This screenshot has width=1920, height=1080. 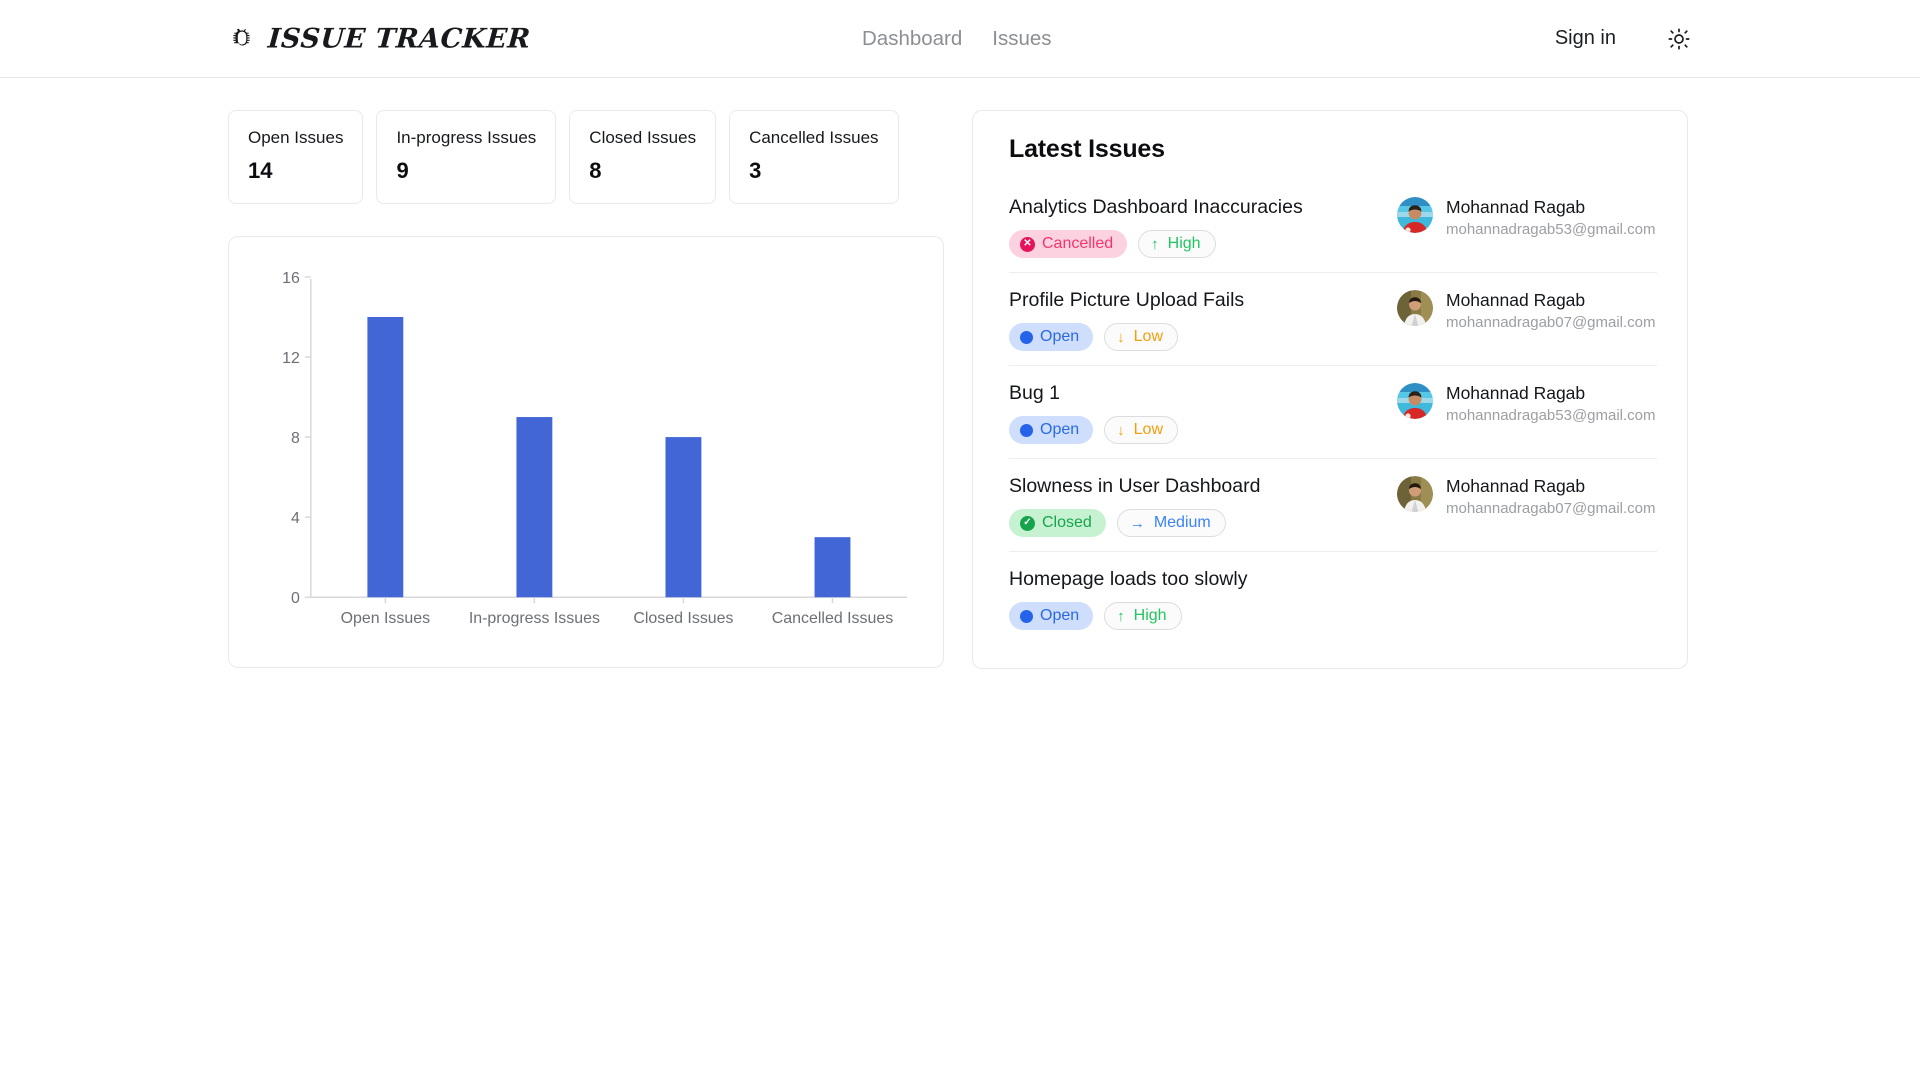 What do you see at coordinates (1067, 522) in the screenshot?
I see `status-label: Closed` at bounding box center [1067, 522].